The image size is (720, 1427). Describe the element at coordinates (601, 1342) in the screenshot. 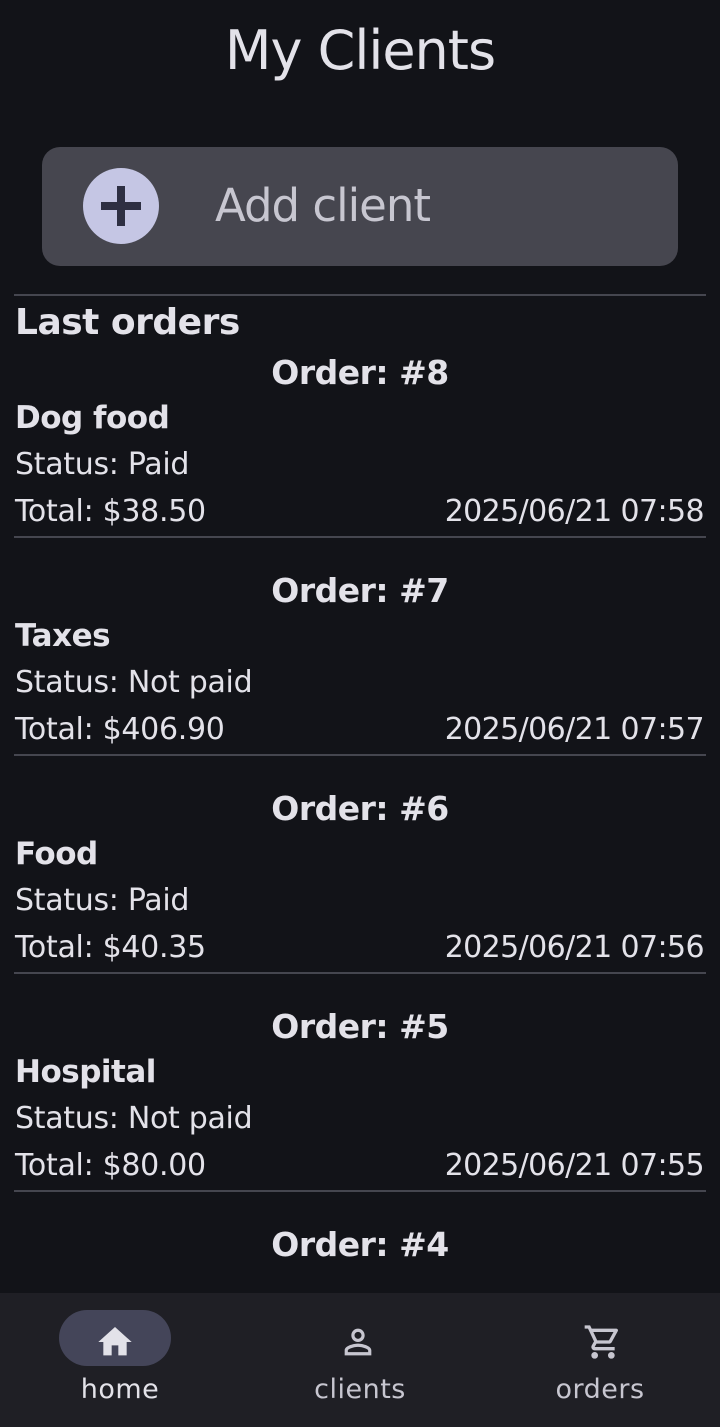

I see `cart-icon` at that location.